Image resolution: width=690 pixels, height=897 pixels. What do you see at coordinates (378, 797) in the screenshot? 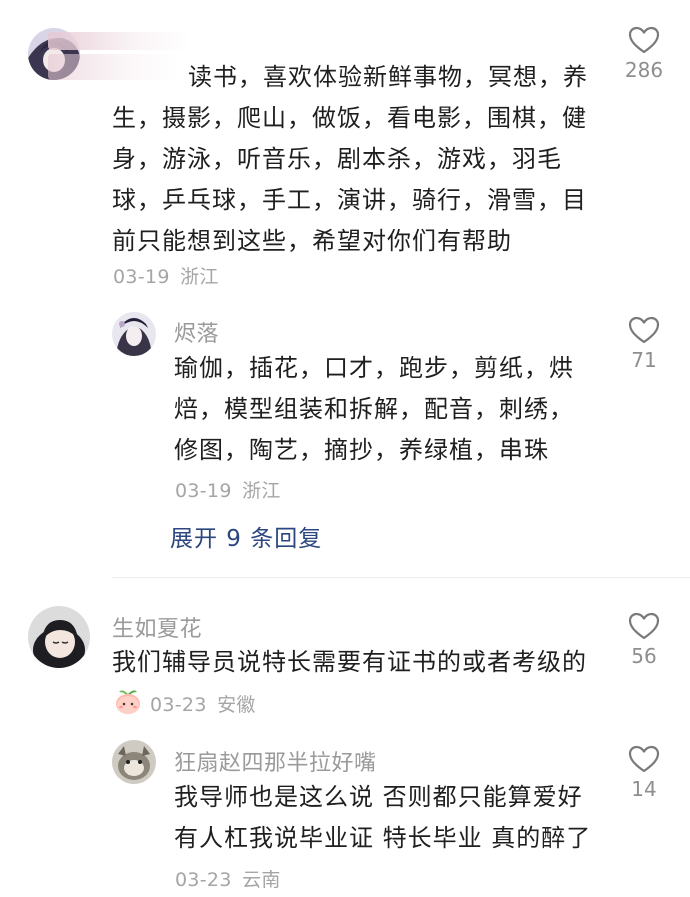
I see `reply-line: 我导师也是这么说 否则都只能算爱好` at bounding box center [378, 797].